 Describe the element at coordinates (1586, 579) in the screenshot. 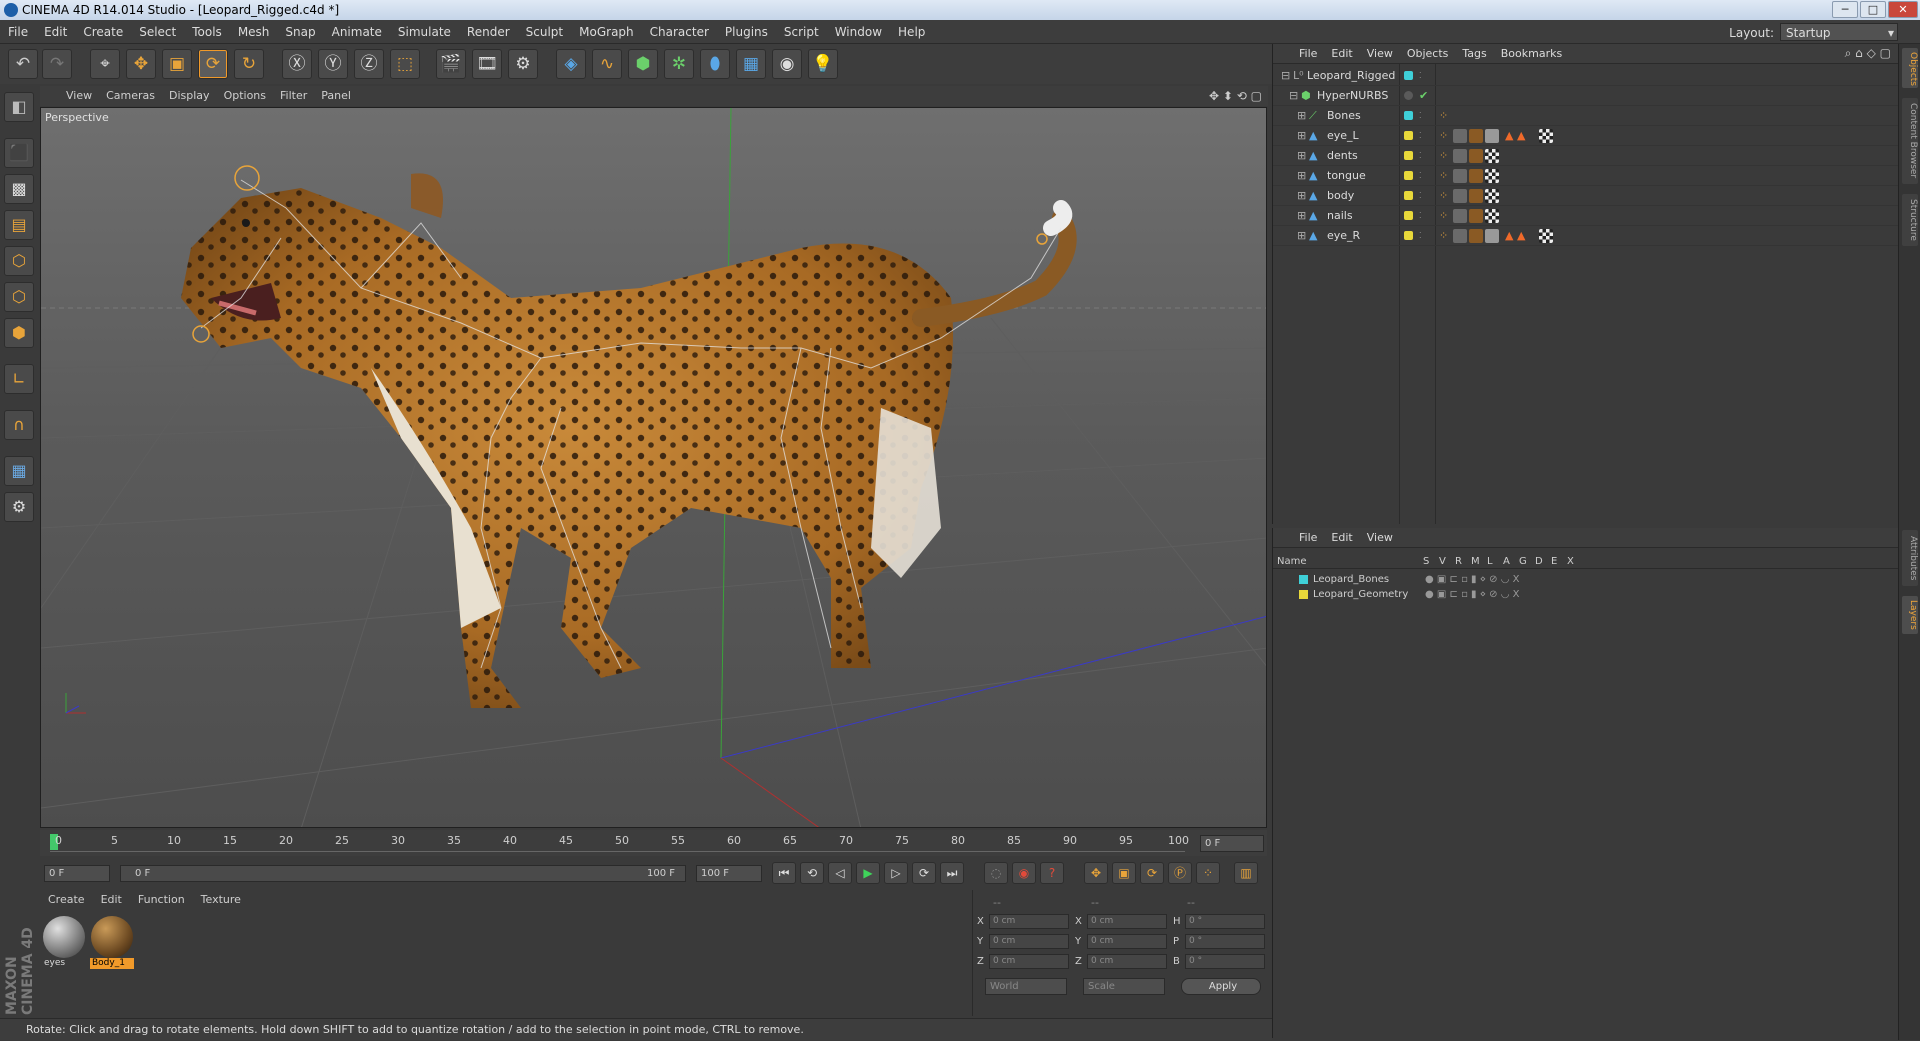

I see `layer-row-bones: Leopard_Bones ● ▣ ⊏ ▫ ▮ ⋄ ⊘ ◡ X` at that location.